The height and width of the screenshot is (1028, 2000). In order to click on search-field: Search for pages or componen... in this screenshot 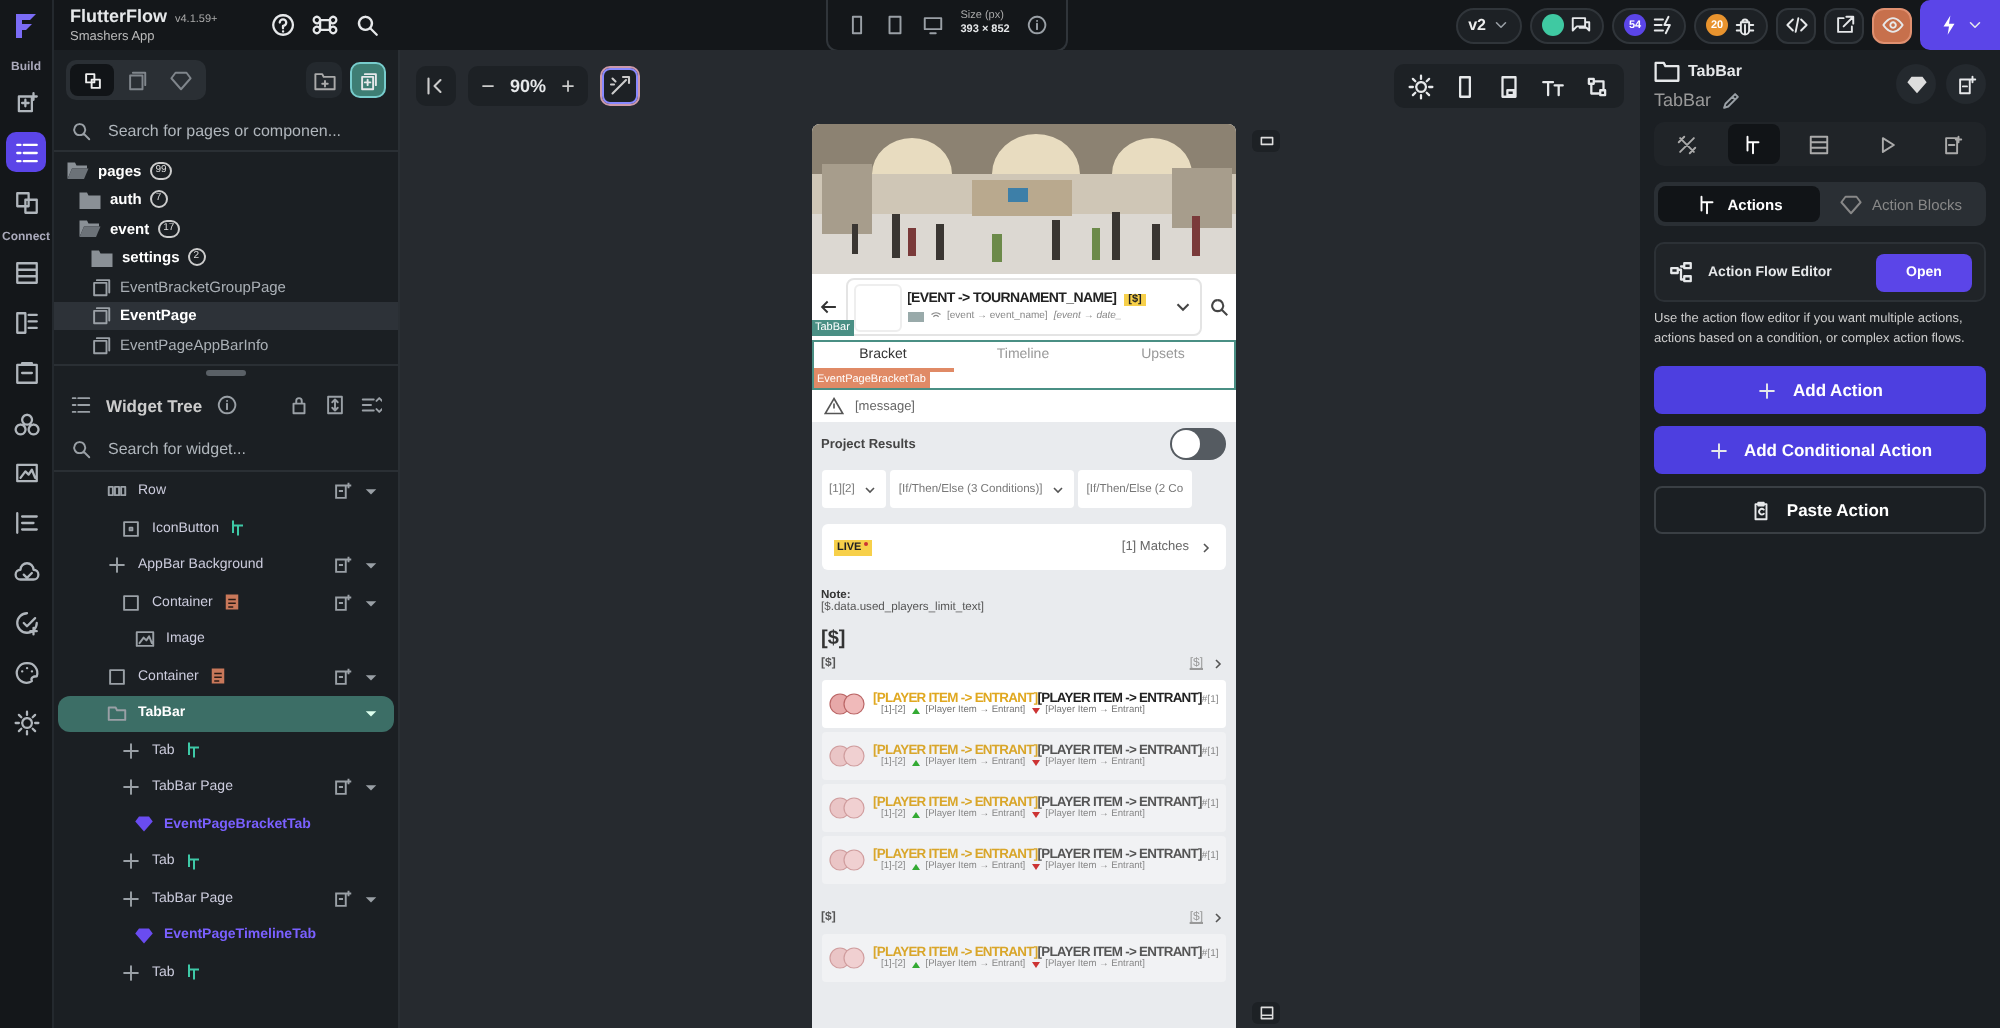, I will do `click(243, 130)`.